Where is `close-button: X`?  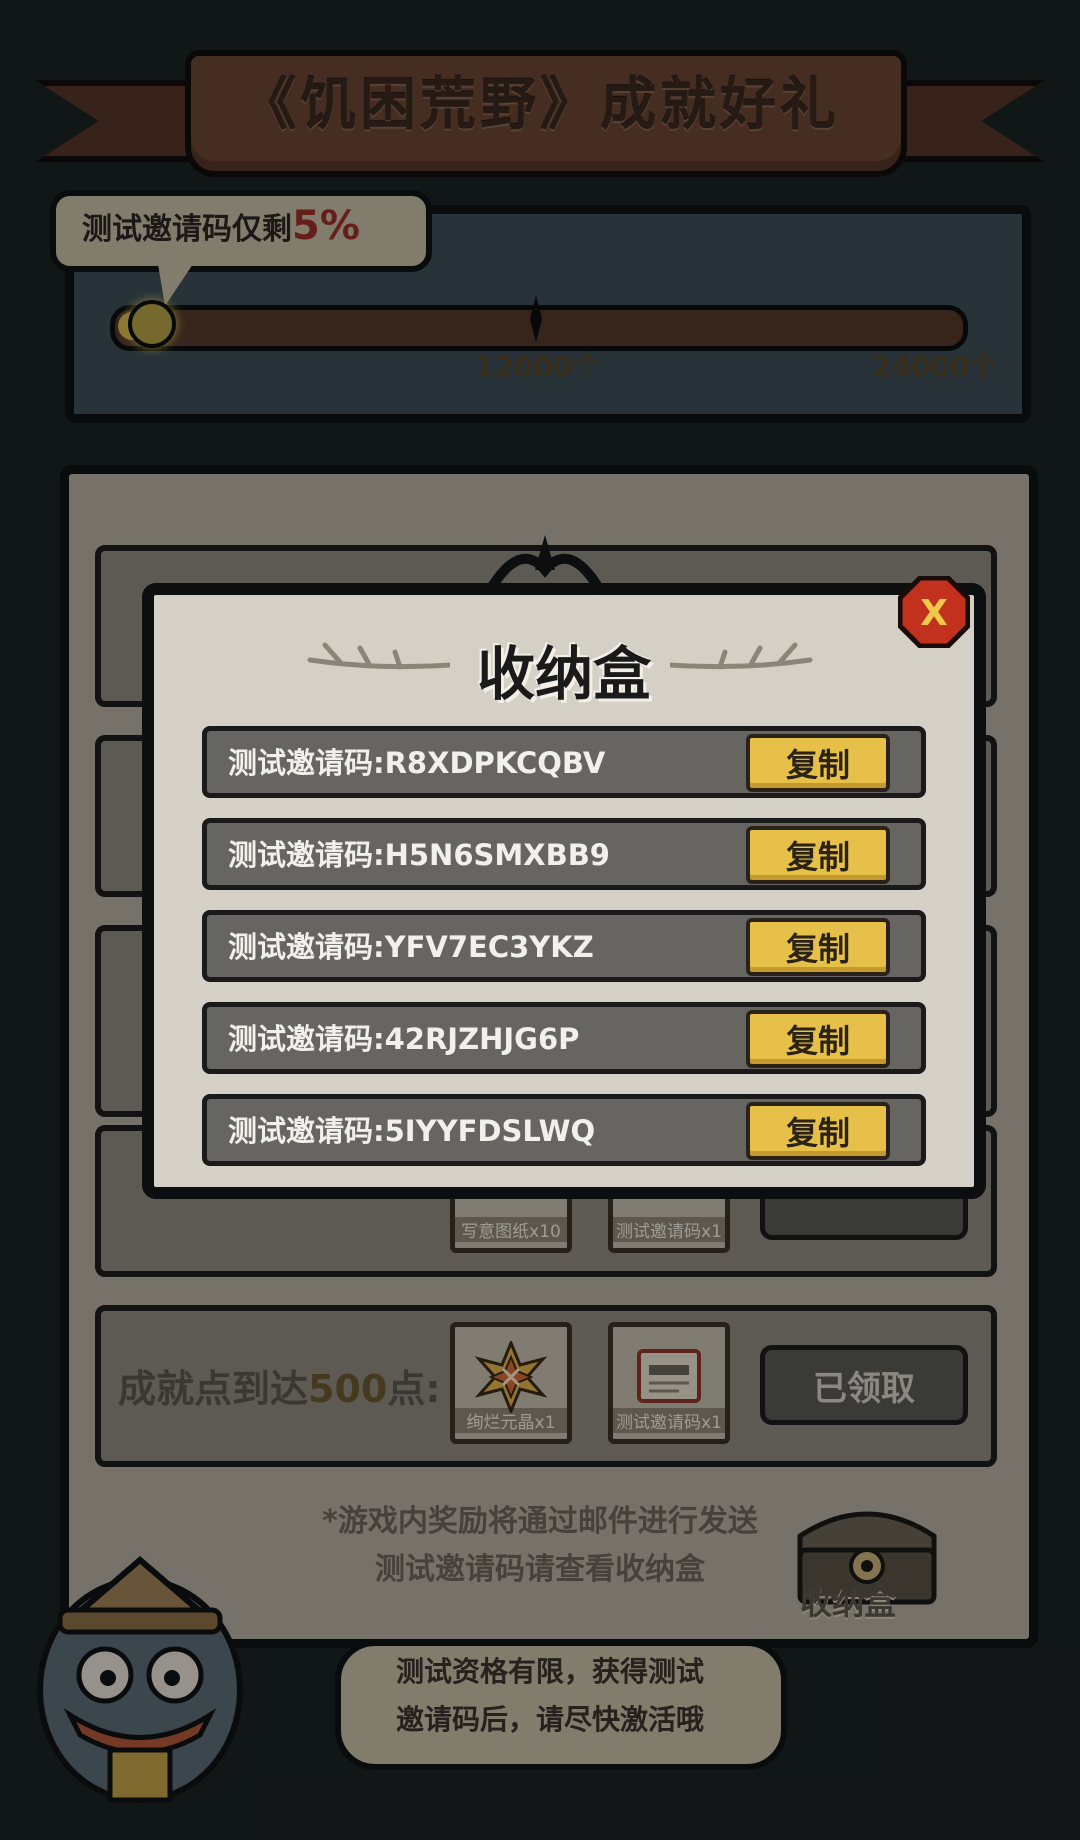 close-button: X is located at coordinates (934, 612).